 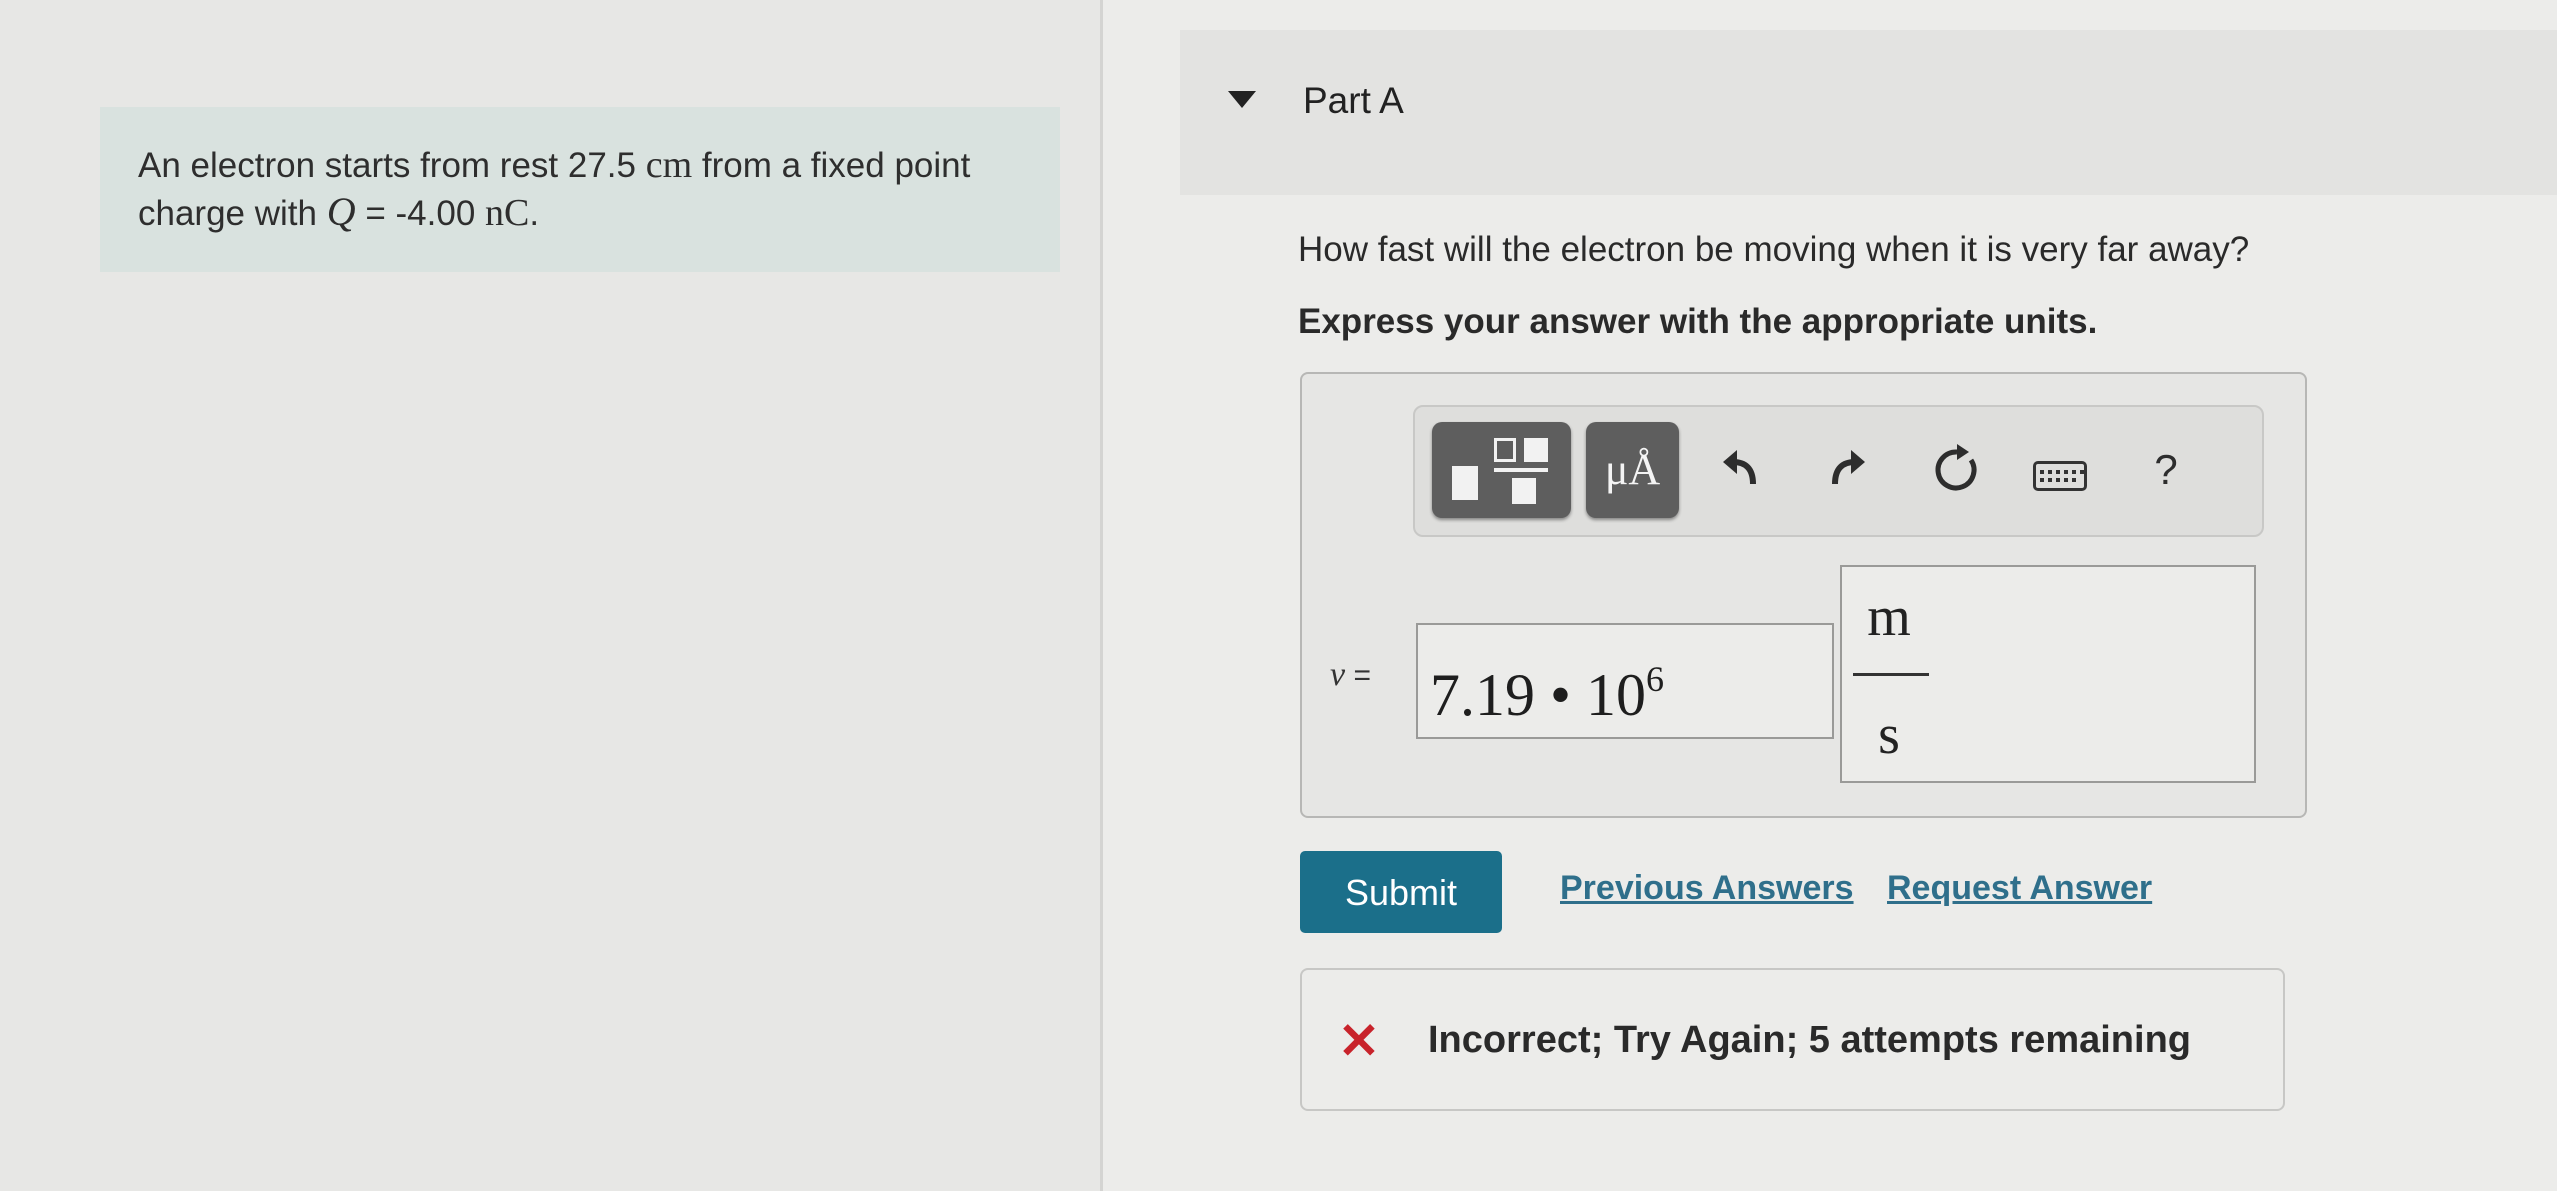 What do you see at coordinates (1561, 695) in the screenshot?
I see `value-times: •` at bounding box center [1561, 695].